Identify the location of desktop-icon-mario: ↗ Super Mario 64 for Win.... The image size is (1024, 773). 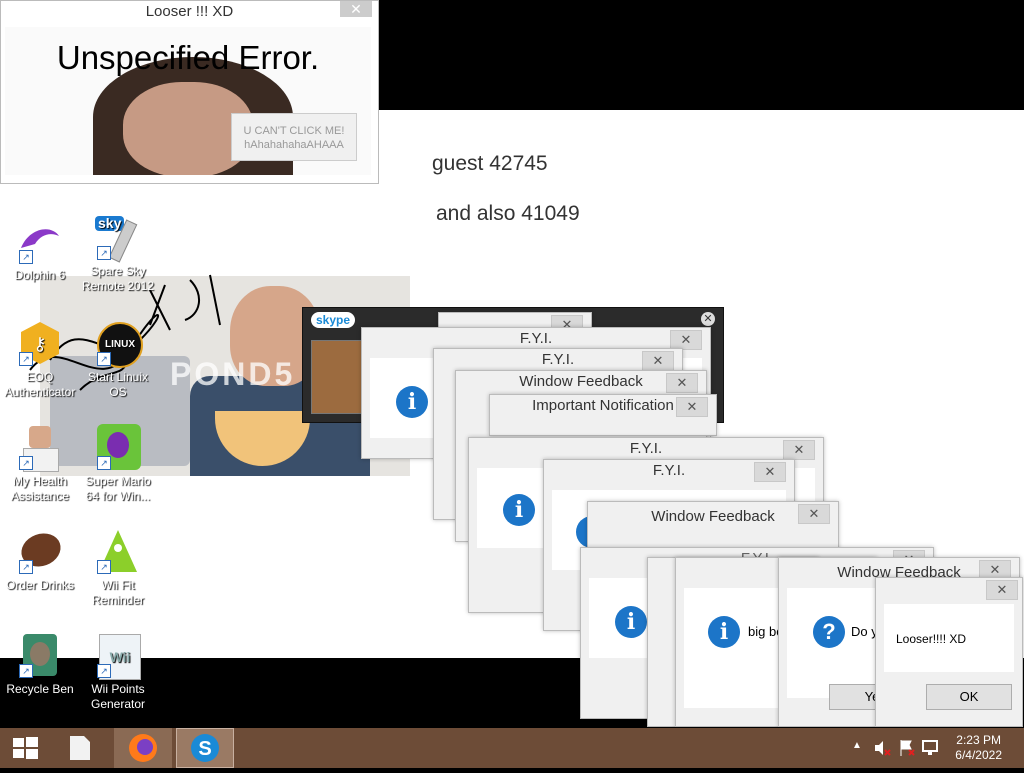
(118, 464).